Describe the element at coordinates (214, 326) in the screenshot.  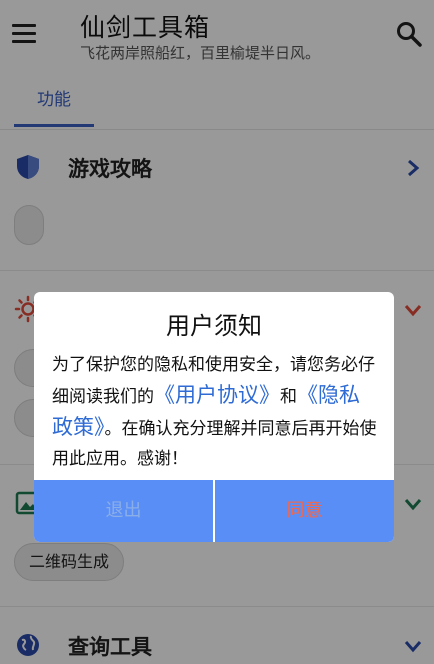
I see `dialog-title: 用户须知` at that location.